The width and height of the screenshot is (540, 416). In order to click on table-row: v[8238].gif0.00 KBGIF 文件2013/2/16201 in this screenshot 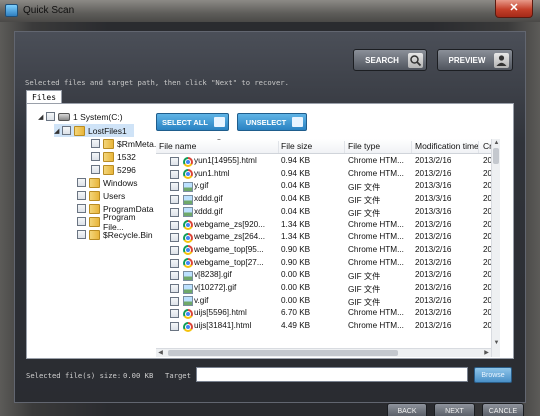, I will do `click(328, 275)`.